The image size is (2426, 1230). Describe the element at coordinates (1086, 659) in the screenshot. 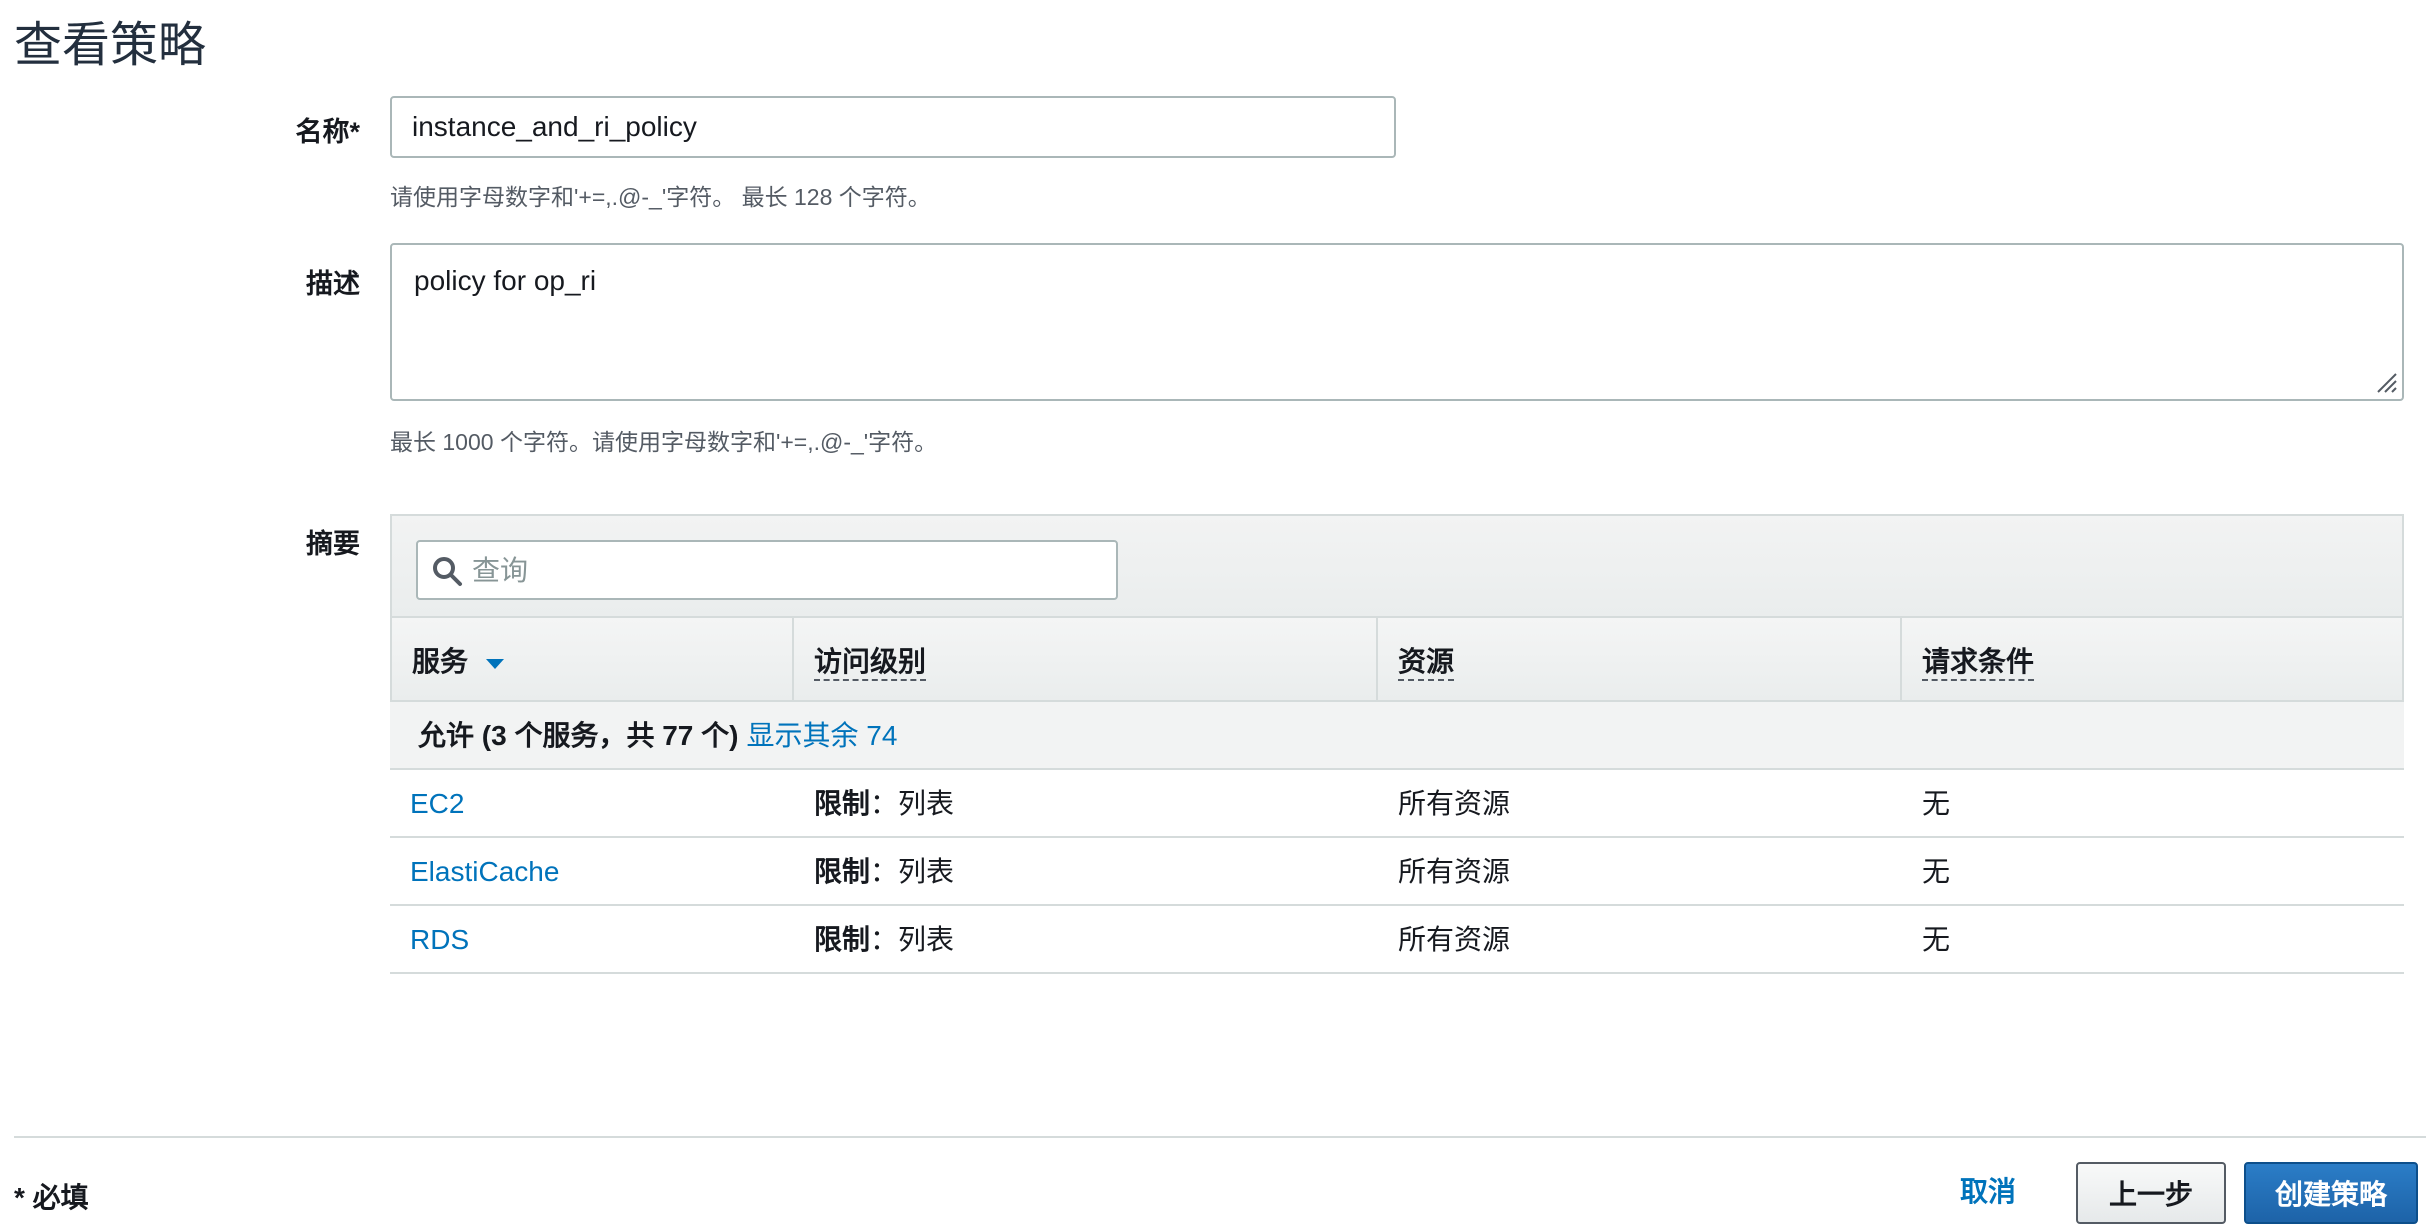

I see `column-header-access-level: 访问级别` at that location.